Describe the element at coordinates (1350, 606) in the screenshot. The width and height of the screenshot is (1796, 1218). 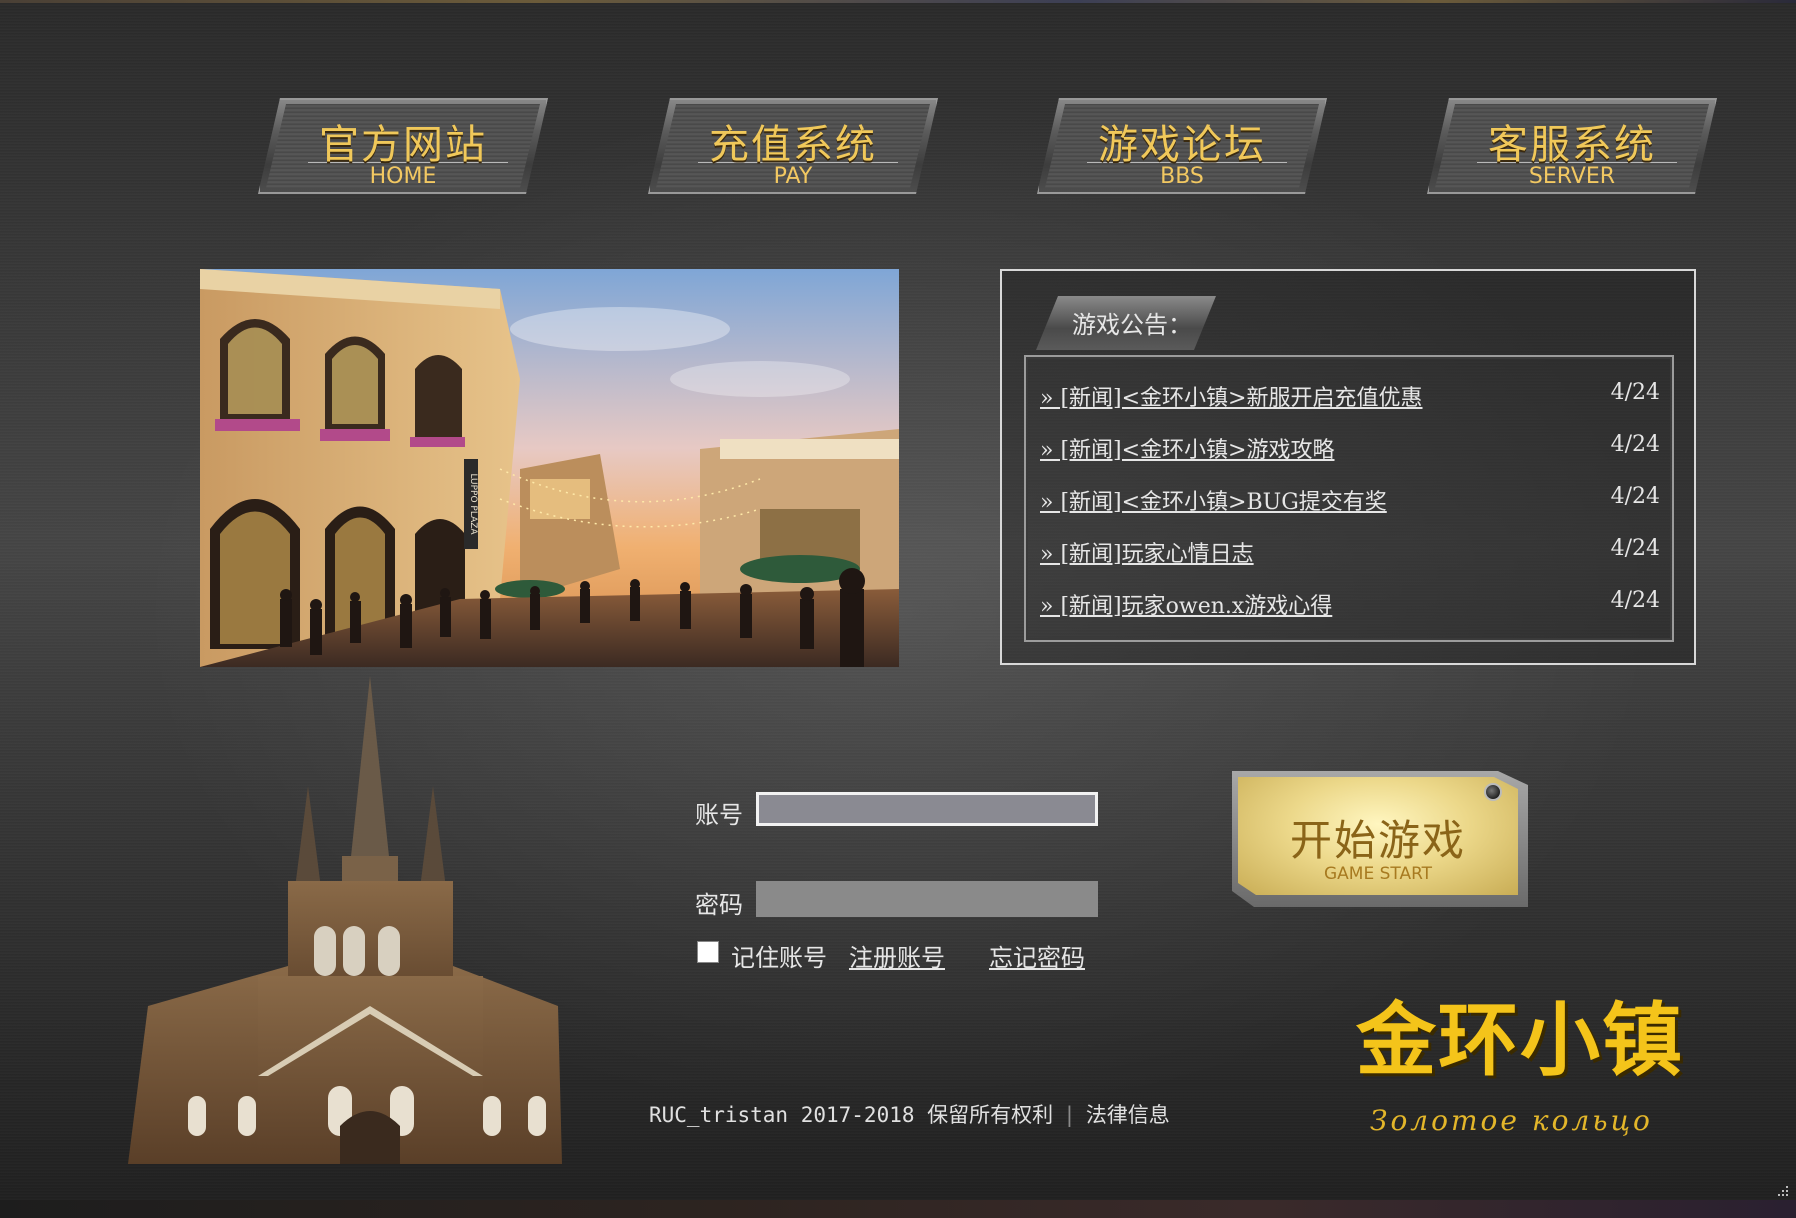
I see `list-item: » [新闻]玩家owen.x游戏心得 4/24` at that location.